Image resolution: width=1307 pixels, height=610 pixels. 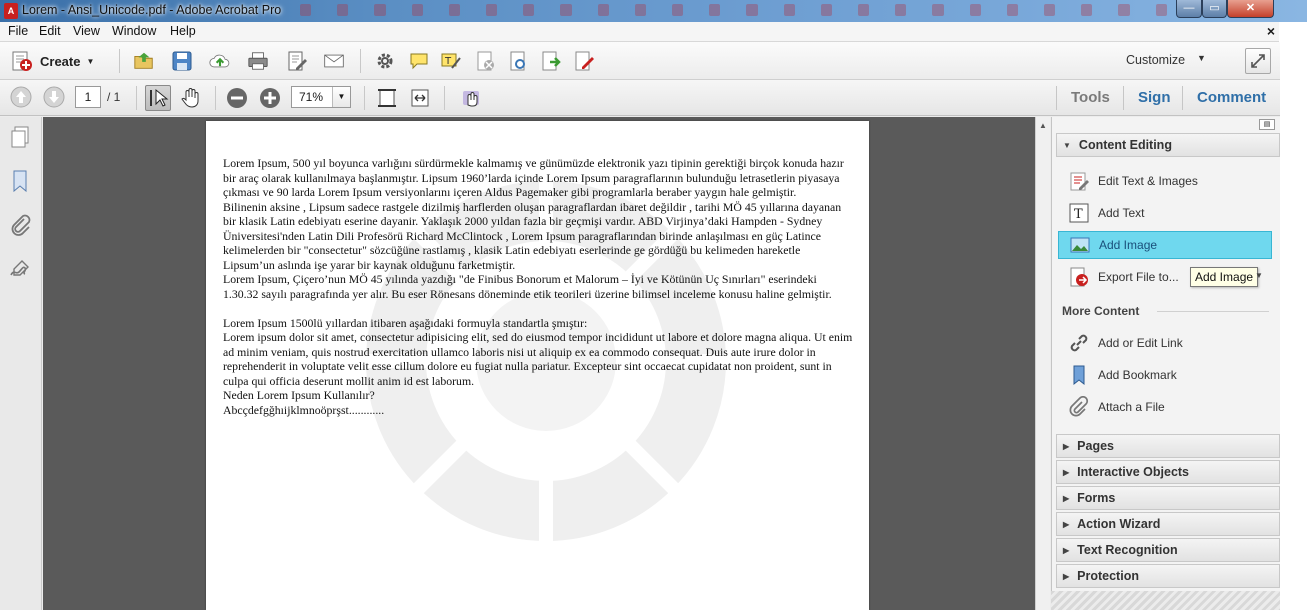 I want to click on panel-label: Text Recognition, so click(x=1127, y=550).